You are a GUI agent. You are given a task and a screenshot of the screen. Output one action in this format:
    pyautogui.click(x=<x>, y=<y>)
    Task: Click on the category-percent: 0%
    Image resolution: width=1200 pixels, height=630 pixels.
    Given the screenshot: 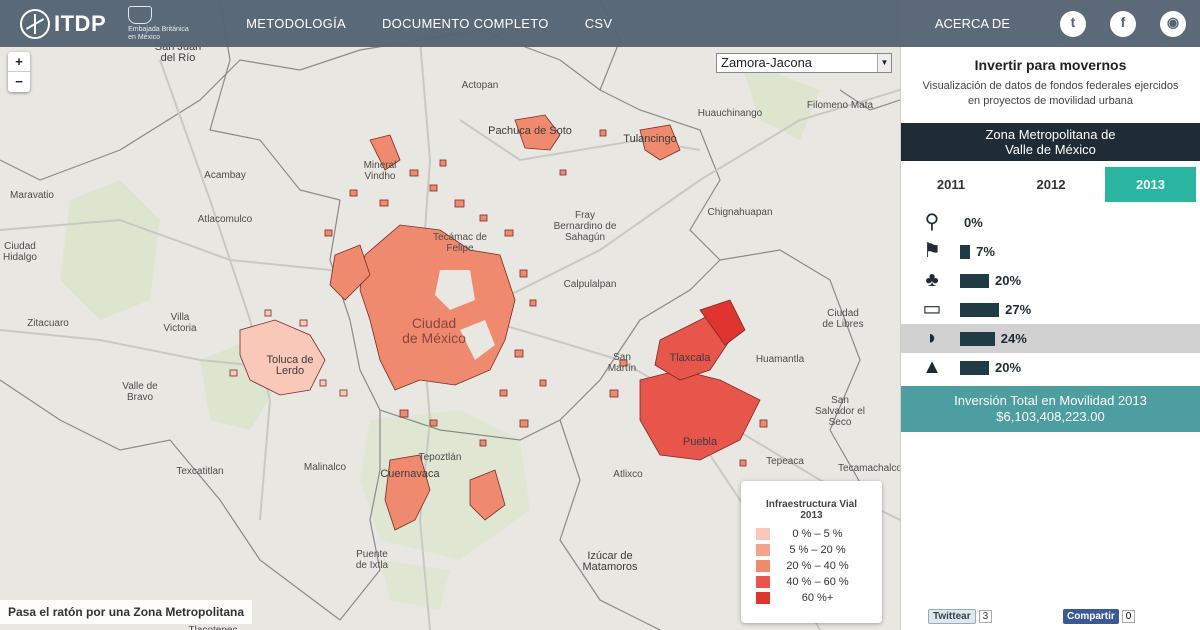 What is the action you would take?
    pyautogui.click(x=973, y=222)
    